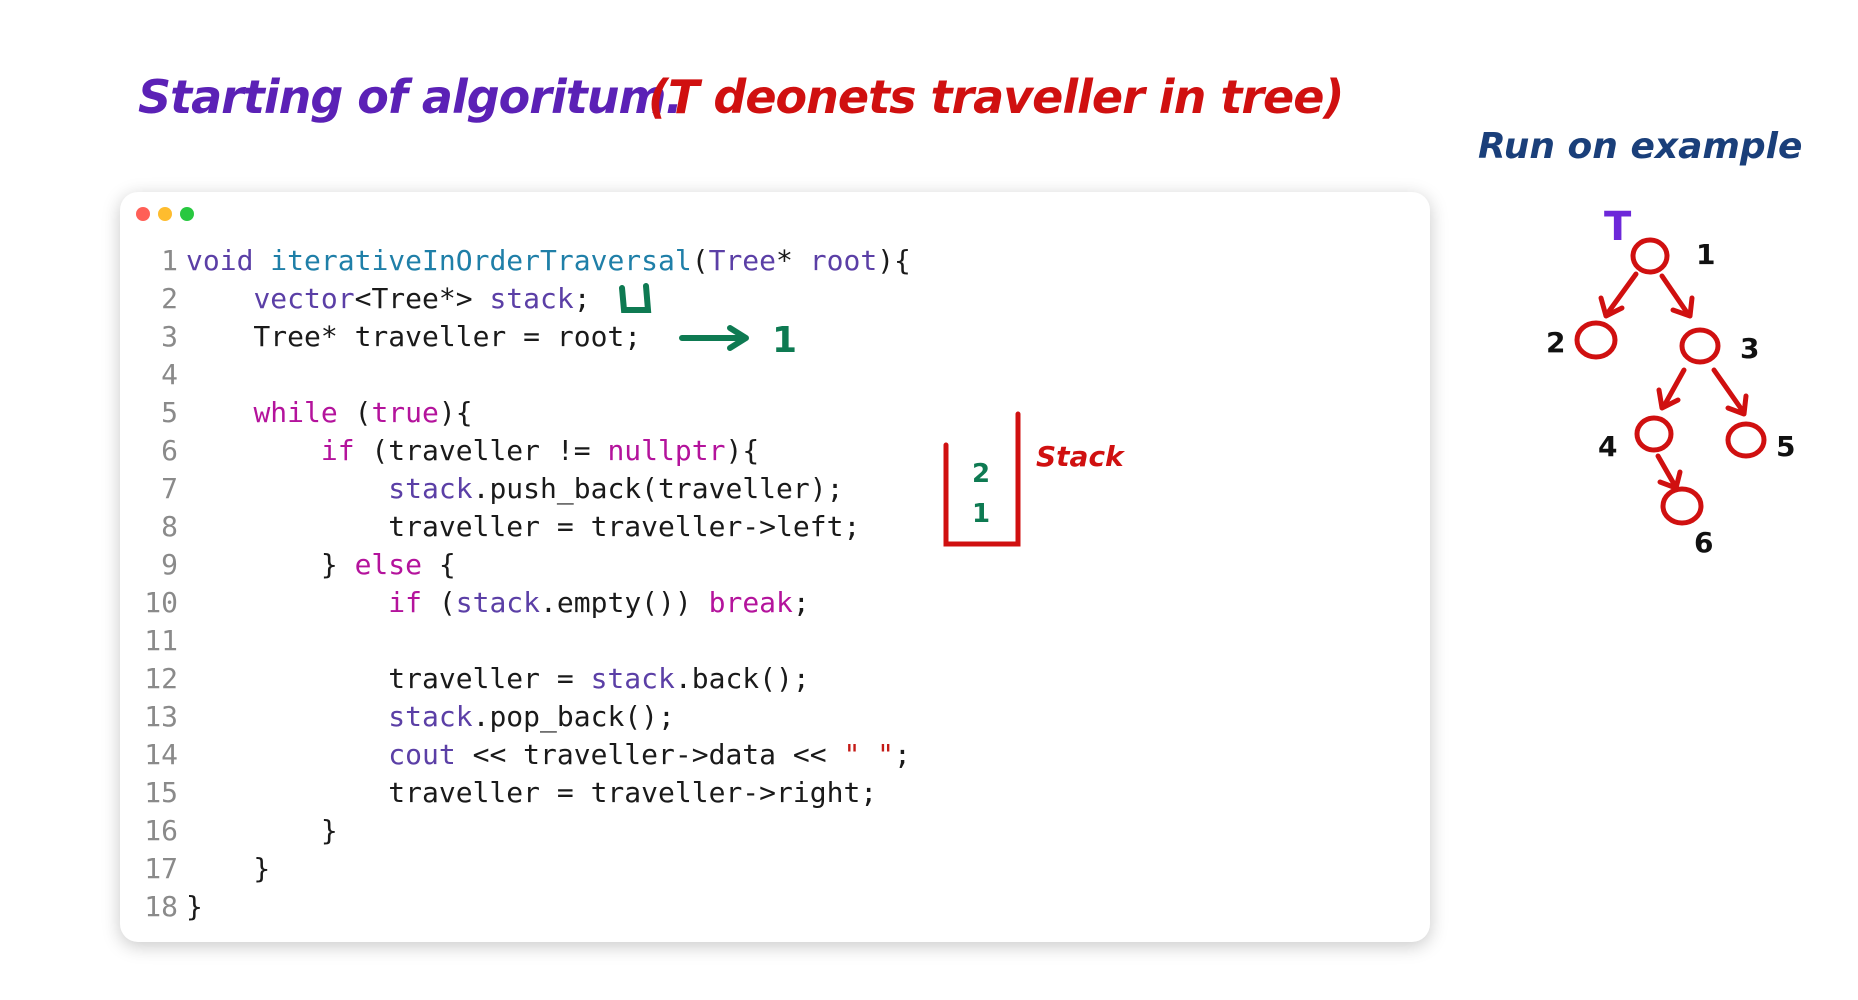 The width and height of the screenshot is (1858, 1000). Describe the element at coordinates (1607, 446) in the screenshot. I see `tree-label-4: 4` at that location.